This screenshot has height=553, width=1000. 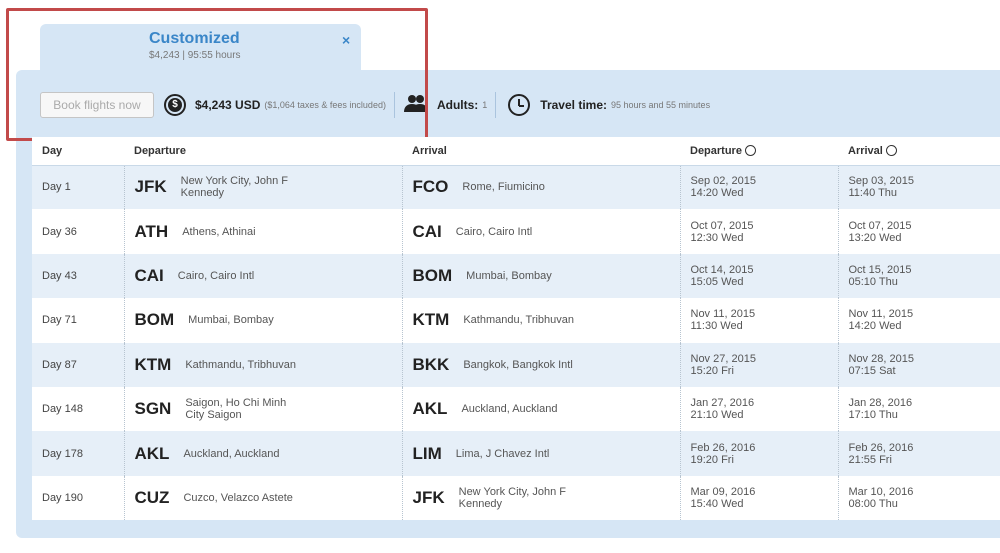 I want to click on day-label: Day 36, so click(x=59, y=231).